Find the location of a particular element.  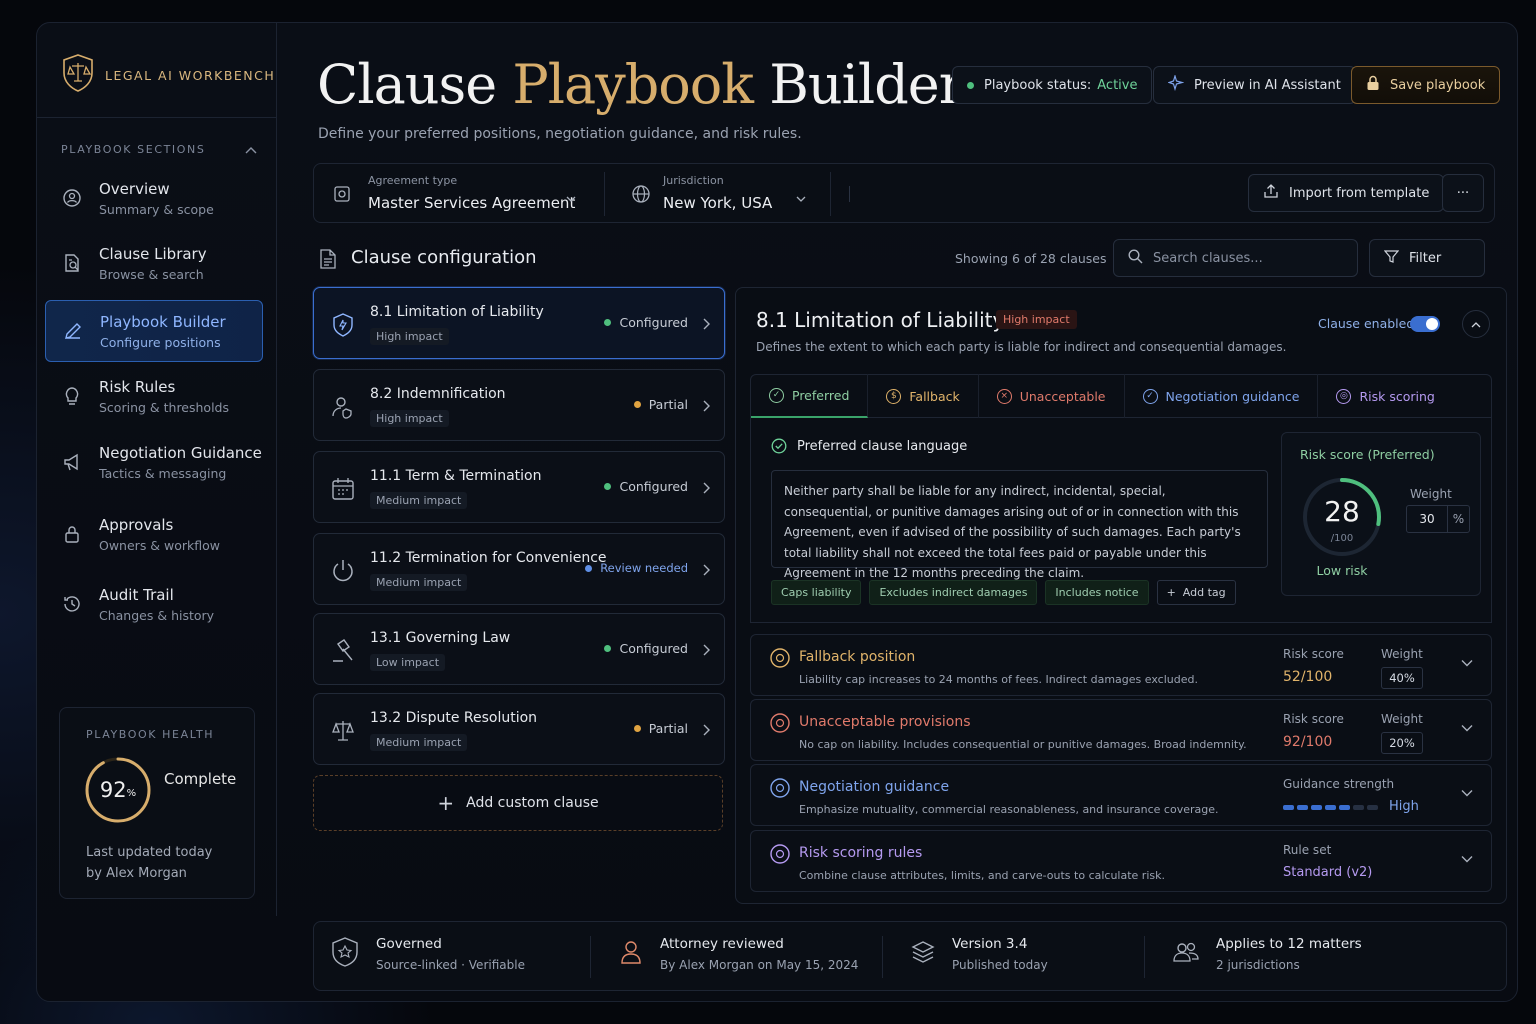

brand: LEGAL AI WORKBENCH is located at coordinates (168, 75).